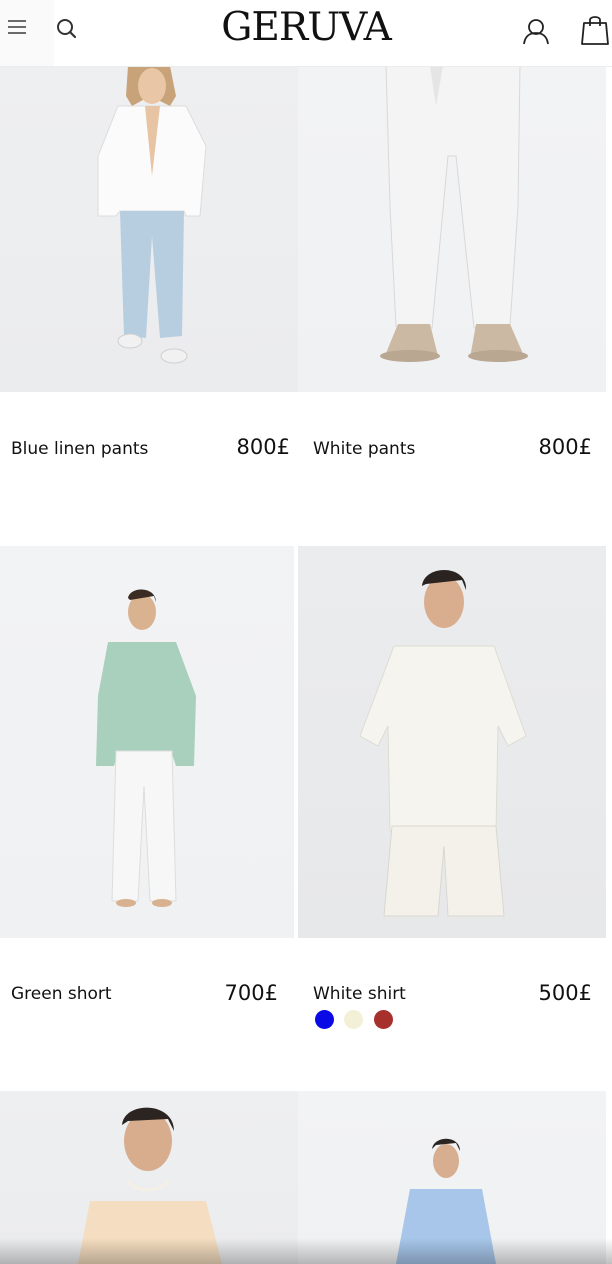  What do you see at coordinates (306, 28) in the screenshot?
I see `brand-logo: GERUVA` at bounding box center [306, 28].